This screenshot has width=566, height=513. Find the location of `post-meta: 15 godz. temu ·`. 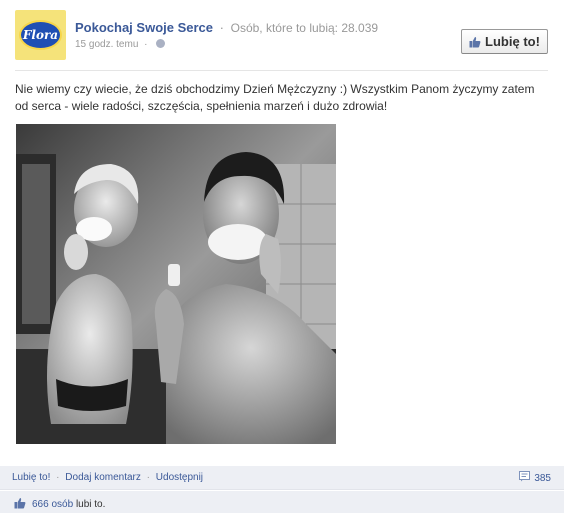

post-meta: 15 godz. temu · is located at coordinates (120, 44).